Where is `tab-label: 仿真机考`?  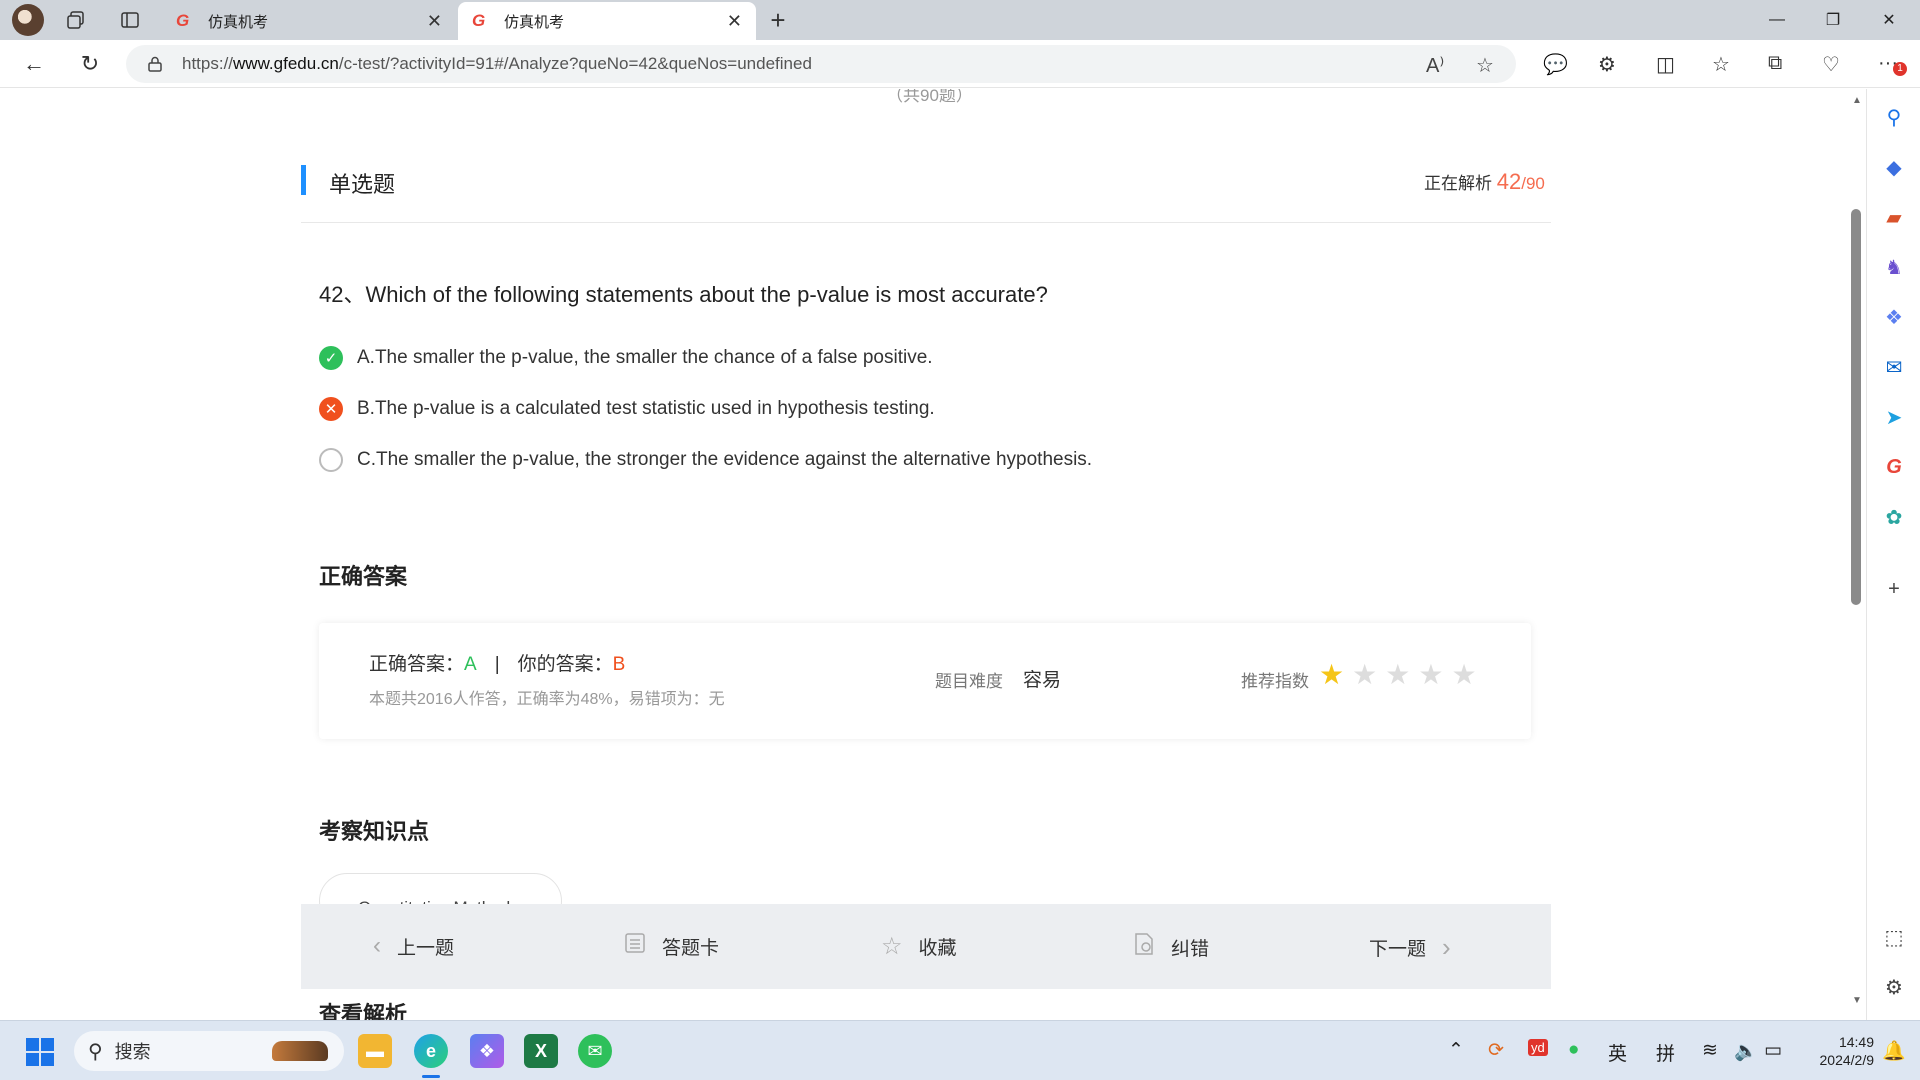 tab-label: 仿真机考 is located at coordinates (238, 22).